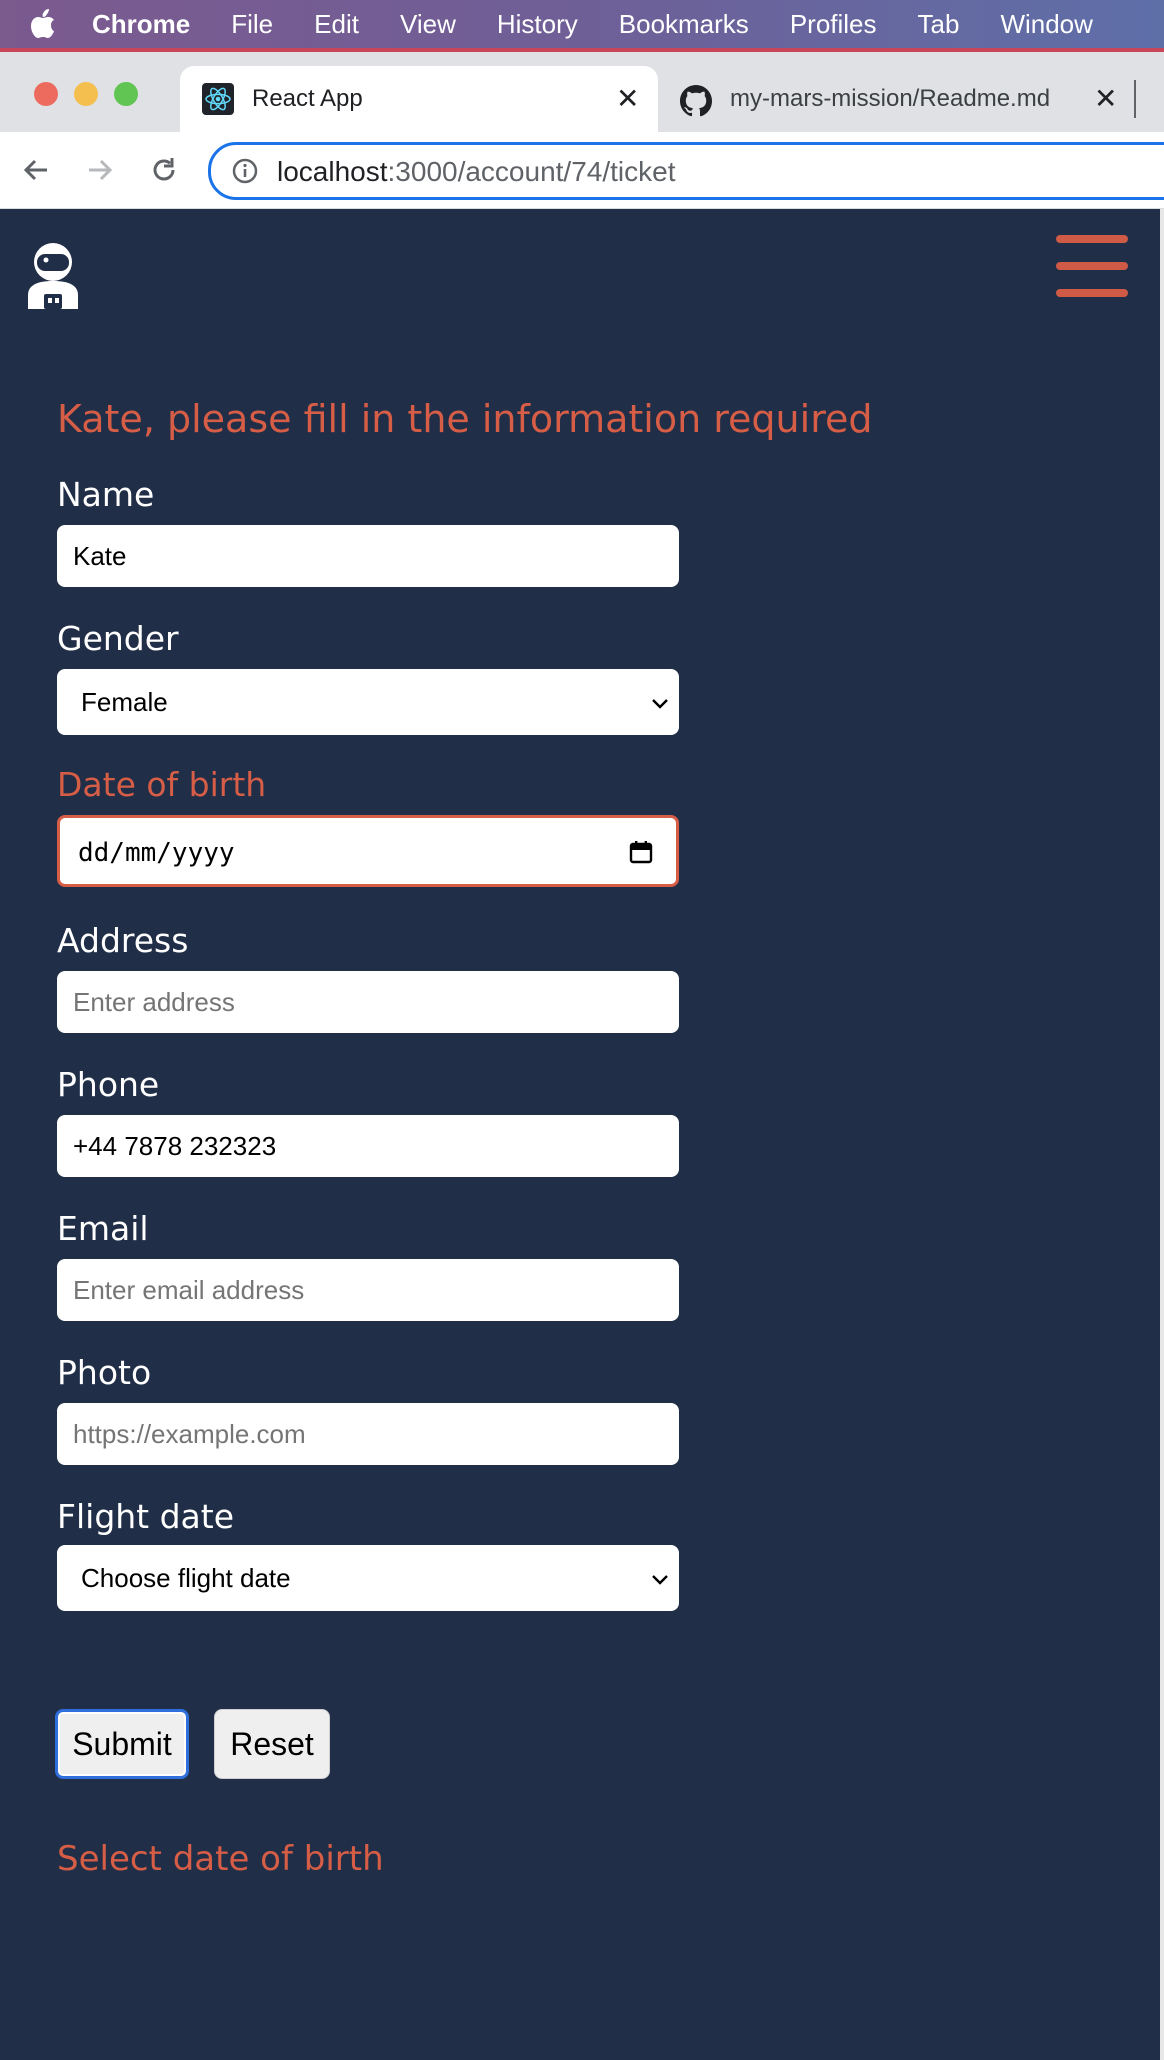 The image size is (1164, 2060). Describe the element at coordinates (124, 701) in the screenshot. I see `gender-selected-value: Female` at that location.